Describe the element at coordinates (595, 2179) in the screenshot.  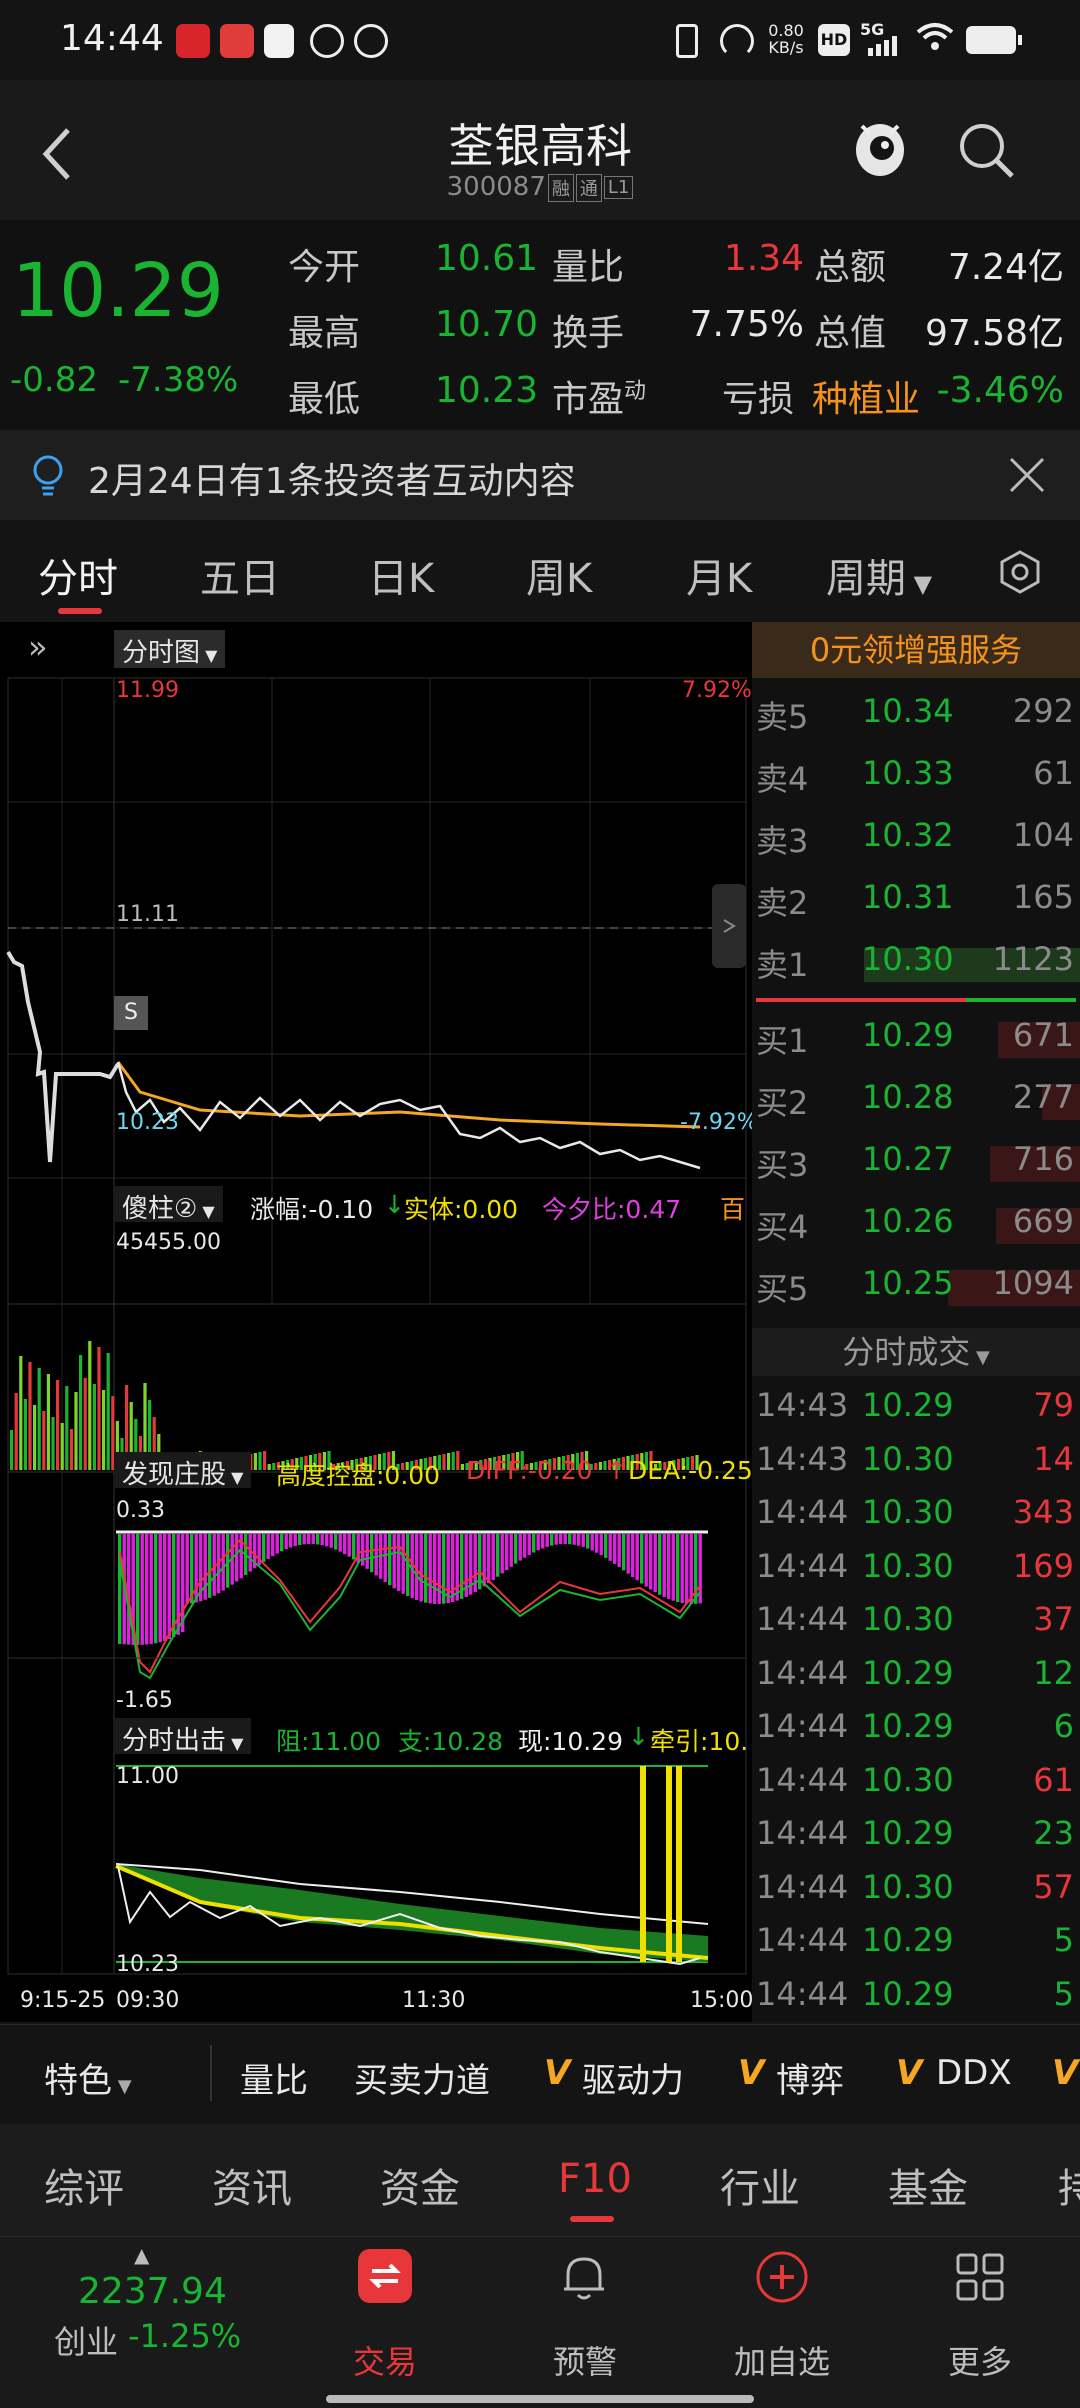
I see `tab-f10: F10` at that location.